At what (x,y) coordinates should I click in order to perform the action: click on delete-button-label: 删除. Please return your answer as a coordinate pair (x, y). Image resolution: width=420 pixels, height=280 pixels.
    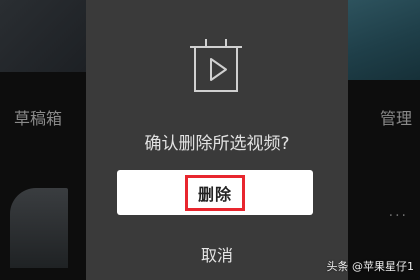
    Looking at the image, I should click on (214, 194).